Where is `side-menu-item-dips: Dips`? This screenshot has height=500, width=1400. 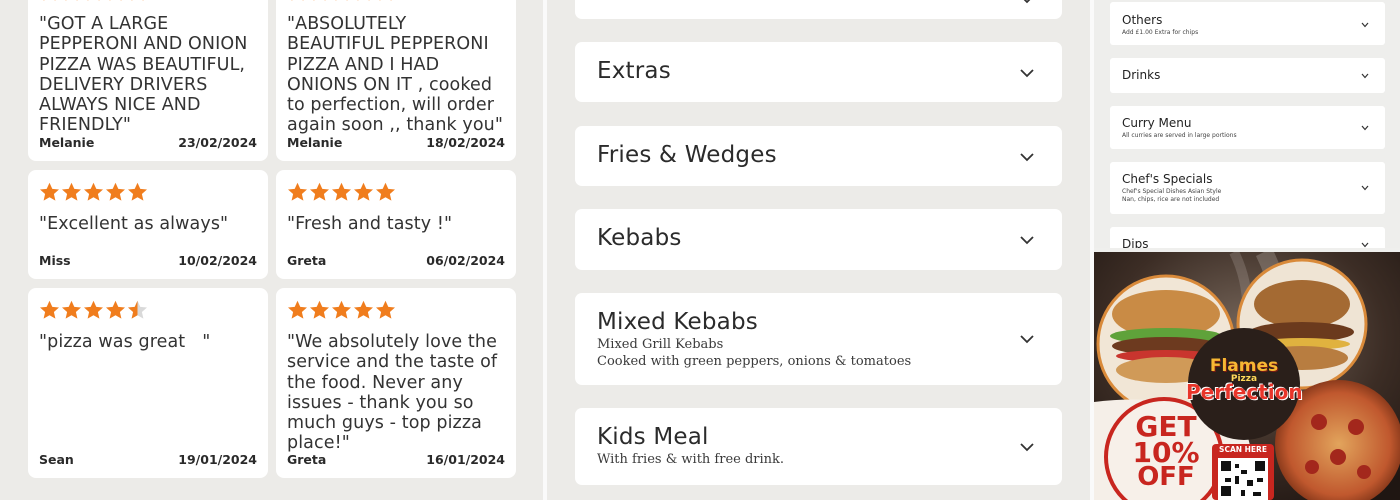 side-menu-item-dips: Dips is located at coordinates (1247, 237).